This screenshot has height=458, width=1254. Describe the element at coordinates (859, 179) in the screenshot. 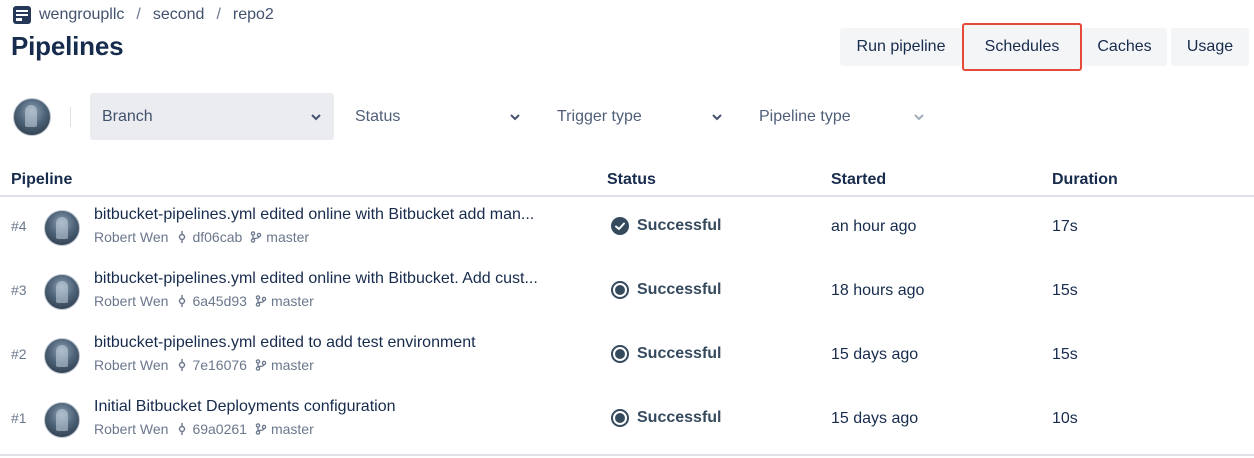

I see `column-header-started: Started` at that location.